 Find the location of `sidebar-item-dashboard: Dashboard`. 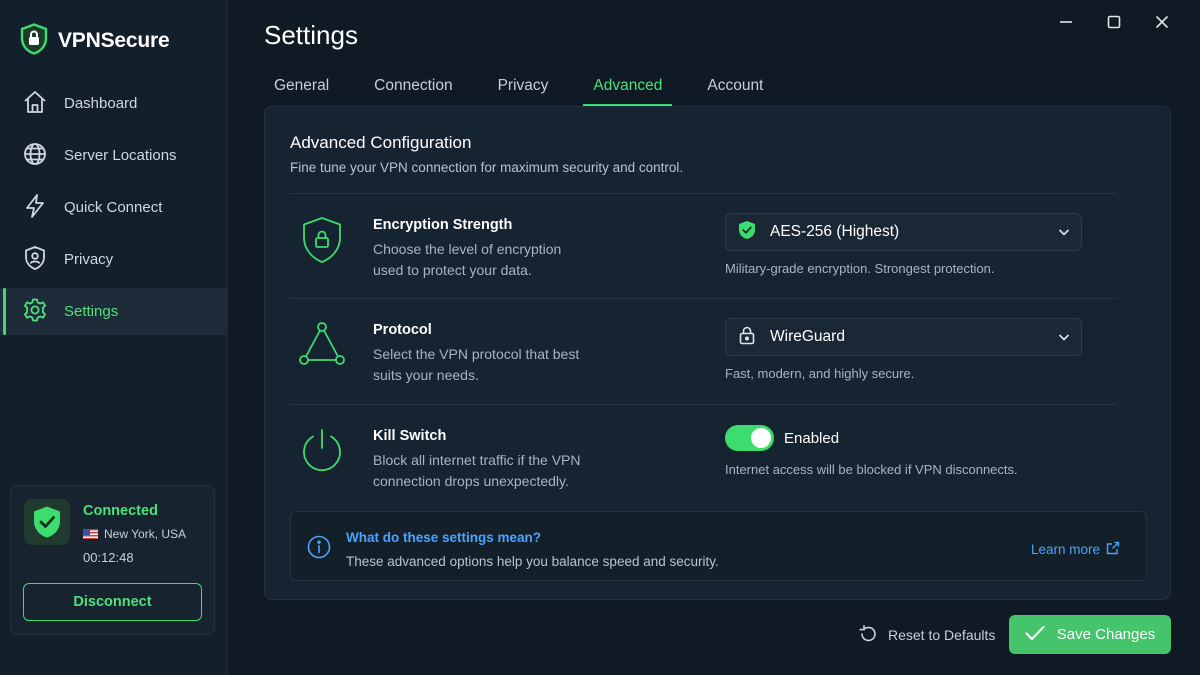

sidebar-item-dashboard: Dashboard is located at coordinates (114, 103).